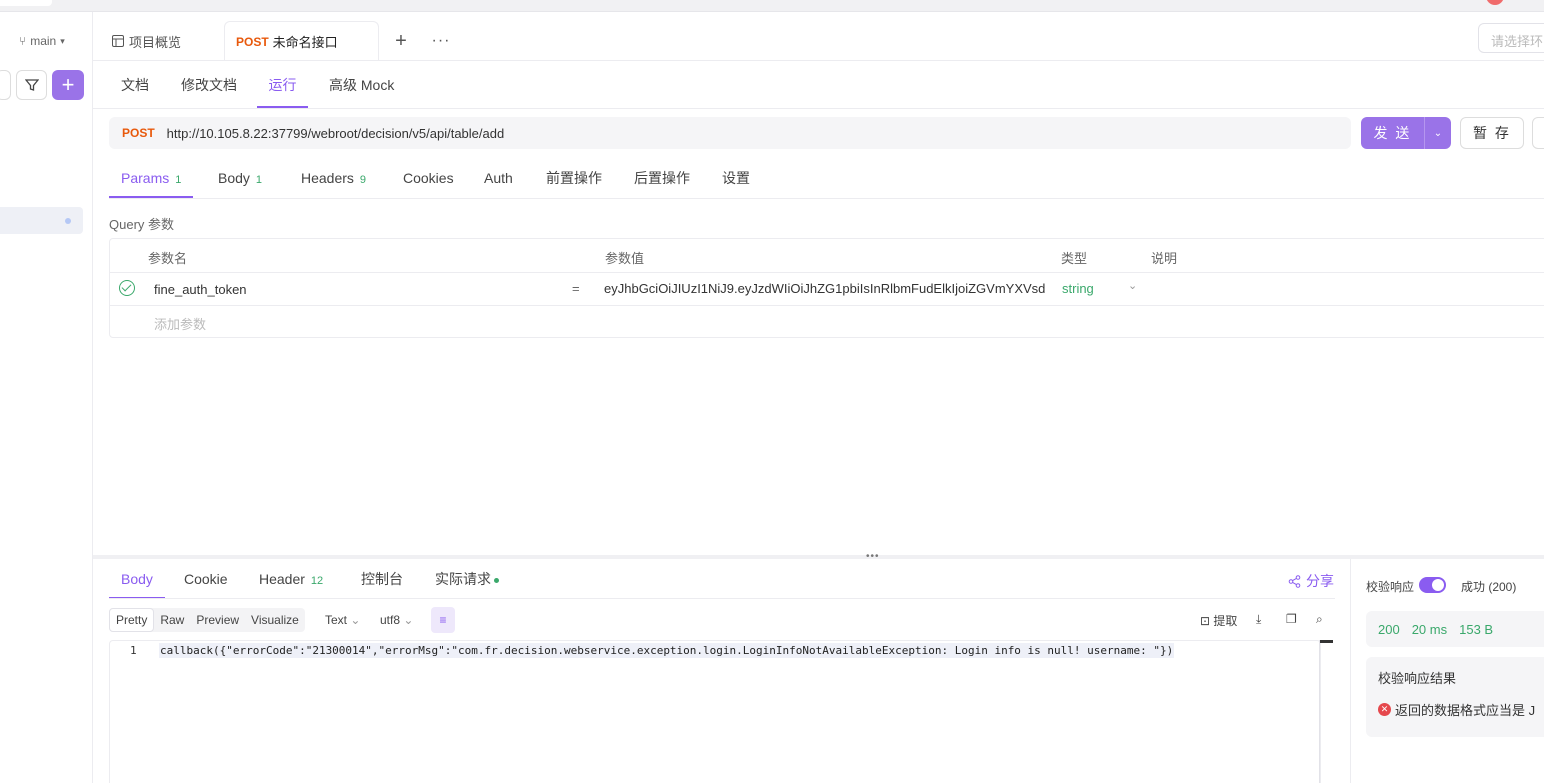  What do you see at coordinates (275, 620) in the screenshot?
I see `format-visualize: Visualize` at bounding box center [275, 620].